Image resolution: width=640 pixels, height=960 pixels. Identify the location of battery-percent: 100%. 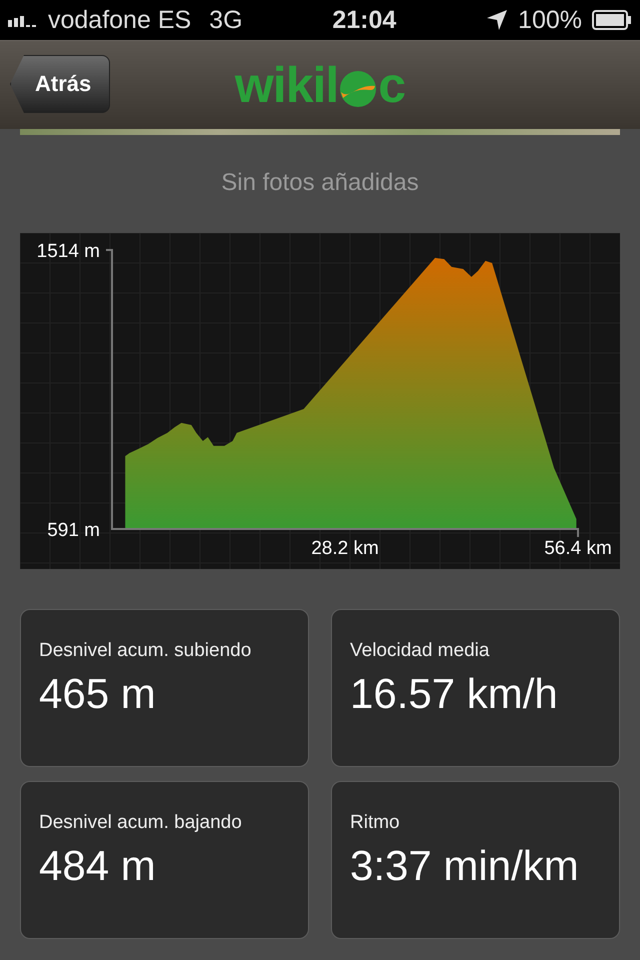
(550, 20).